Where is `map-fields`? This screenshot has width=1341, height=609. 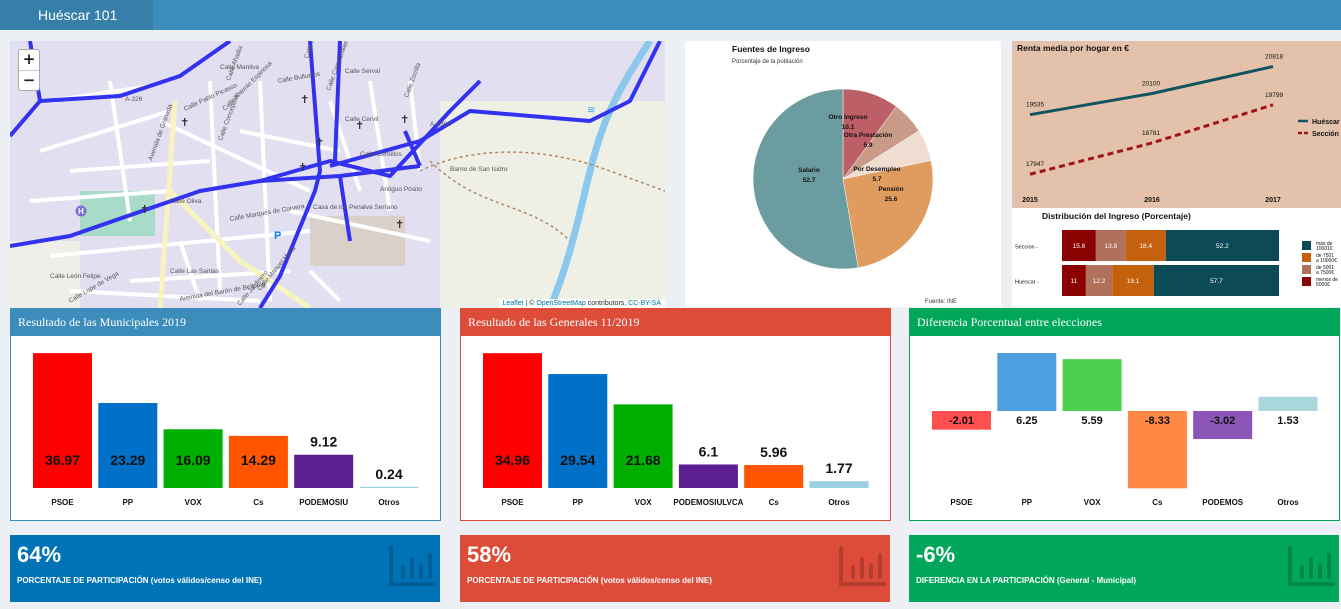 map-fields is located at coordinates (552, 204).